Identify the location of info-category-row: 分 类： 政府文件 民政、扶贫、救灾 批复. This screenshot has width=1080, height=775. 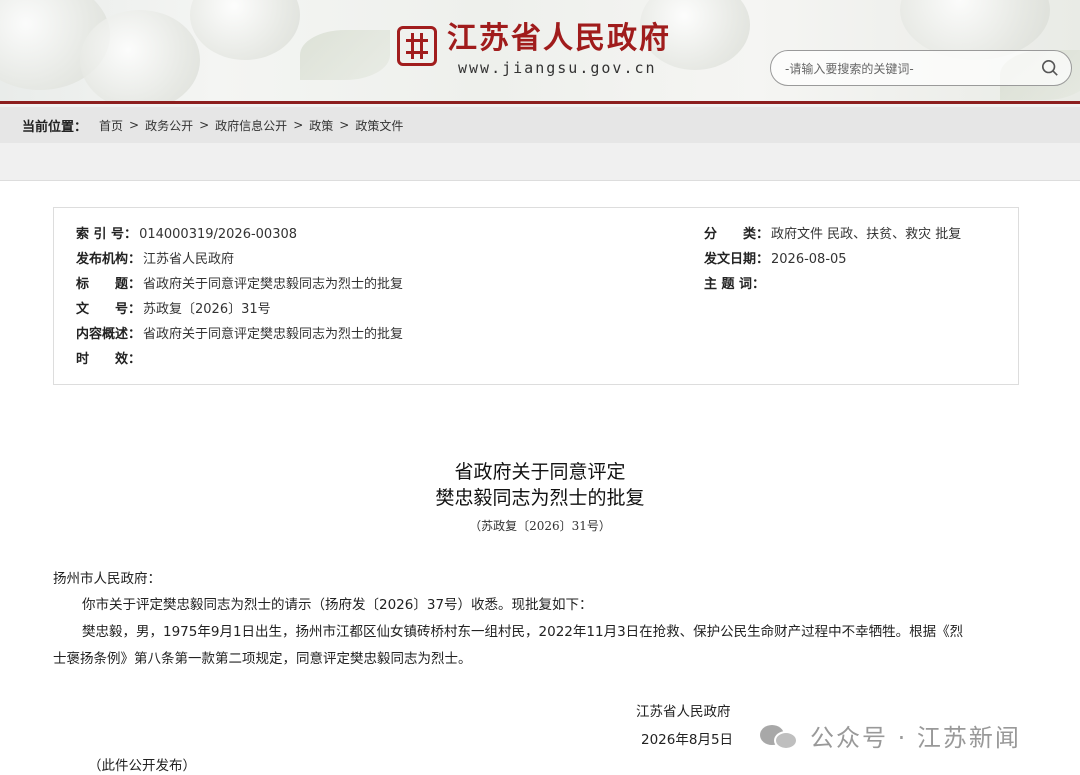
(832, 235).